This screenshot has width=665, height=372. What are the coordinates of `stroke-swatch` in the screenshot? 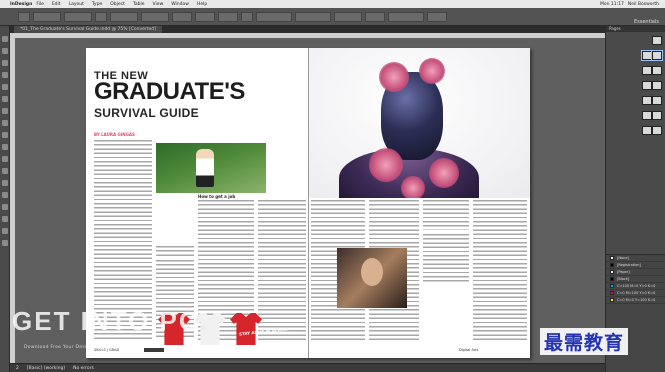 It's located at (313, 16).